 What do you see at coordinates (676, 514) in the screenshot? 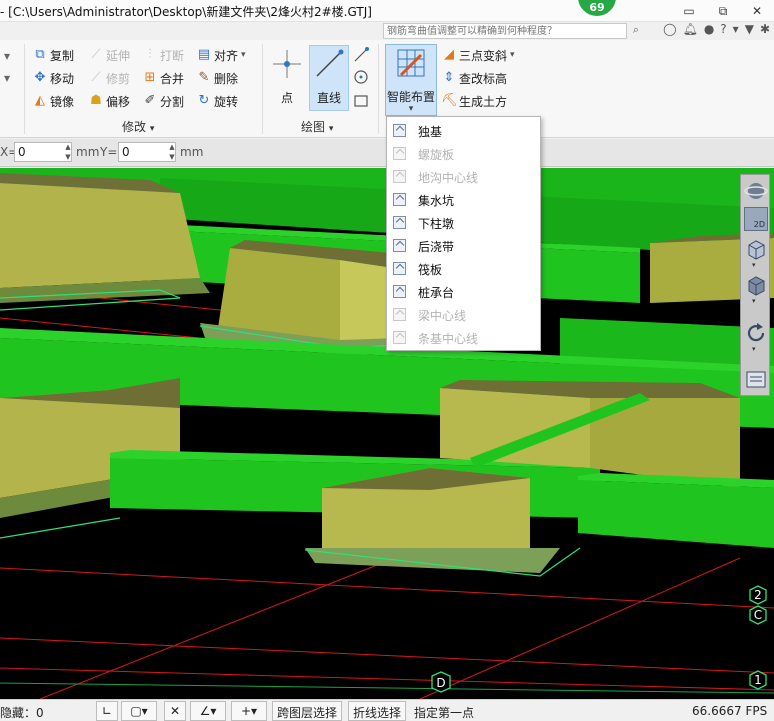
I see `beam` at bounding box center [676, 514].